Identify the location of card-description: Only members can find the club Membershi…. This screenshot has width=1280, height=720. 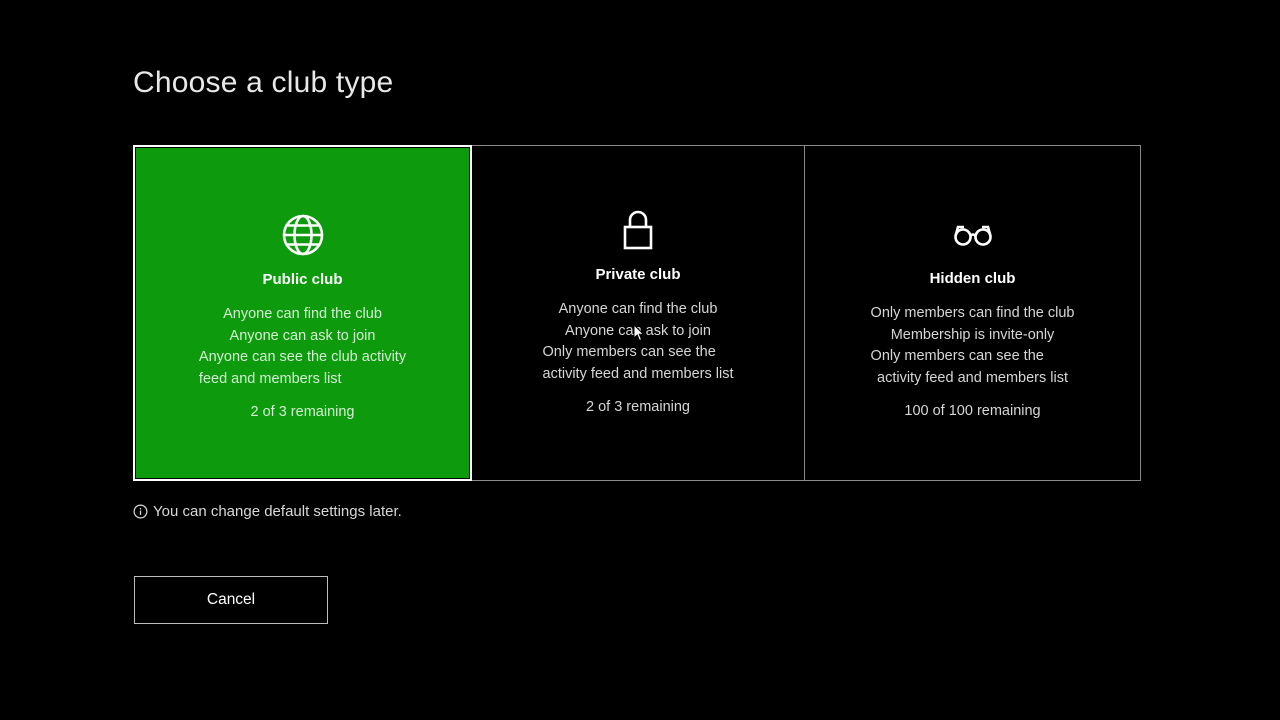
(973, 346).